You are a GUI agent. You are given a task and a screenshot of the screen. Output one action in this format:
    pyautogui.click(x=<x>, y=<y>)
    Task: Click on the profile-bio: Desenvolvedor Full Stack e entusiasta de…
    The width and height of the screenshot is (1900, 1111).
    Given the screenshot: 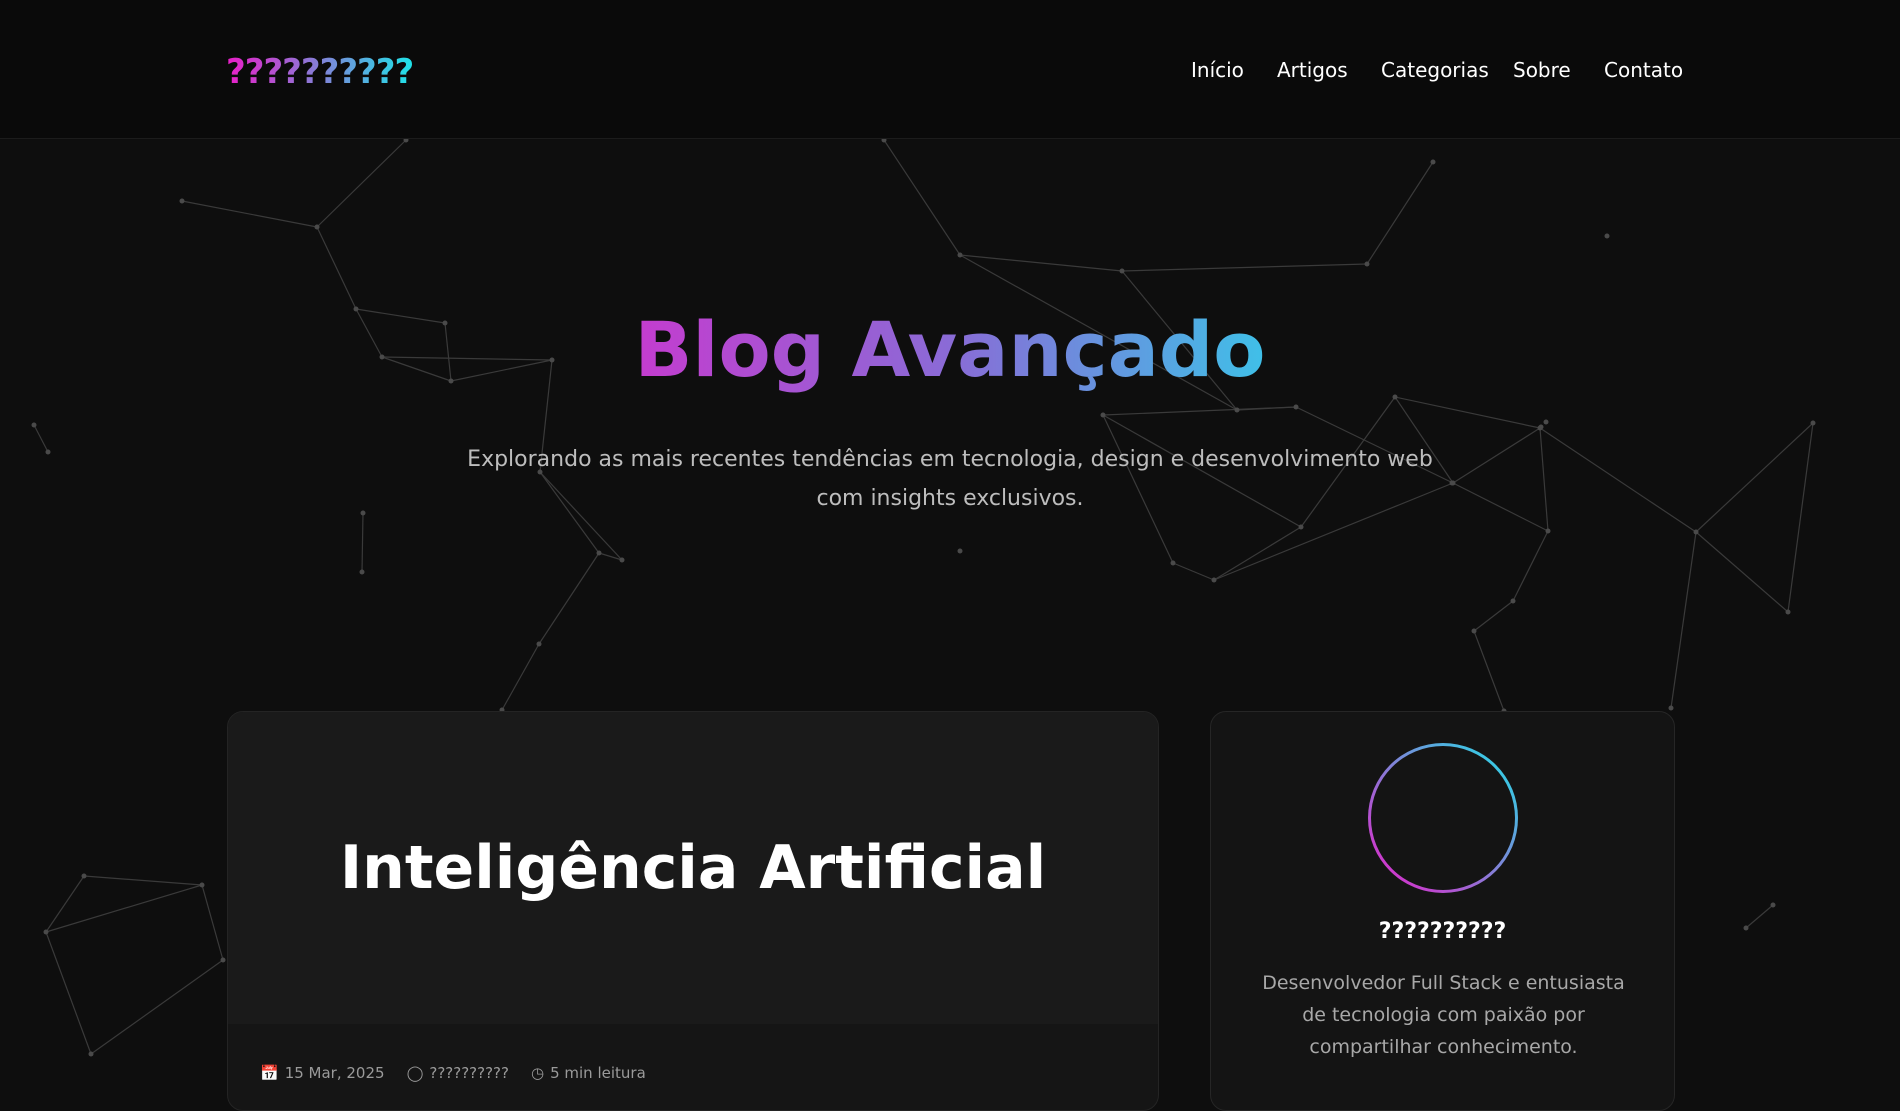 What is the action you would take?
    pyautogui.click(x=1443, y=1015)
    